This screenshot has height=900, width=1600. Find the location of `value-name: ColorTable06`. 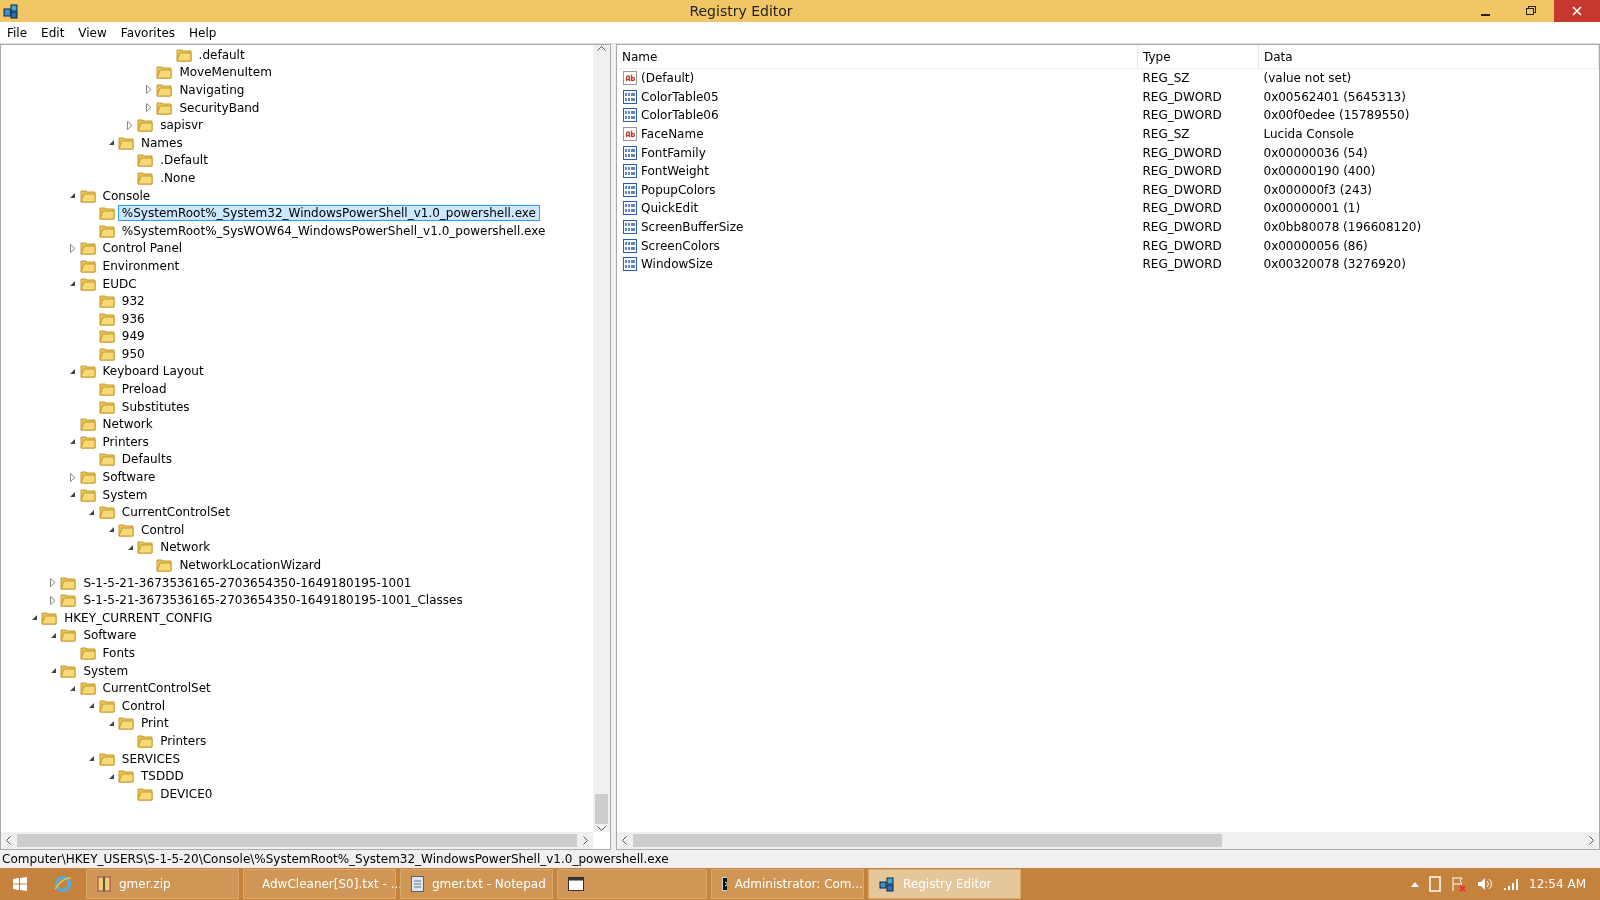

value-name: ColorTable06 is located at coordinates (680, 115).